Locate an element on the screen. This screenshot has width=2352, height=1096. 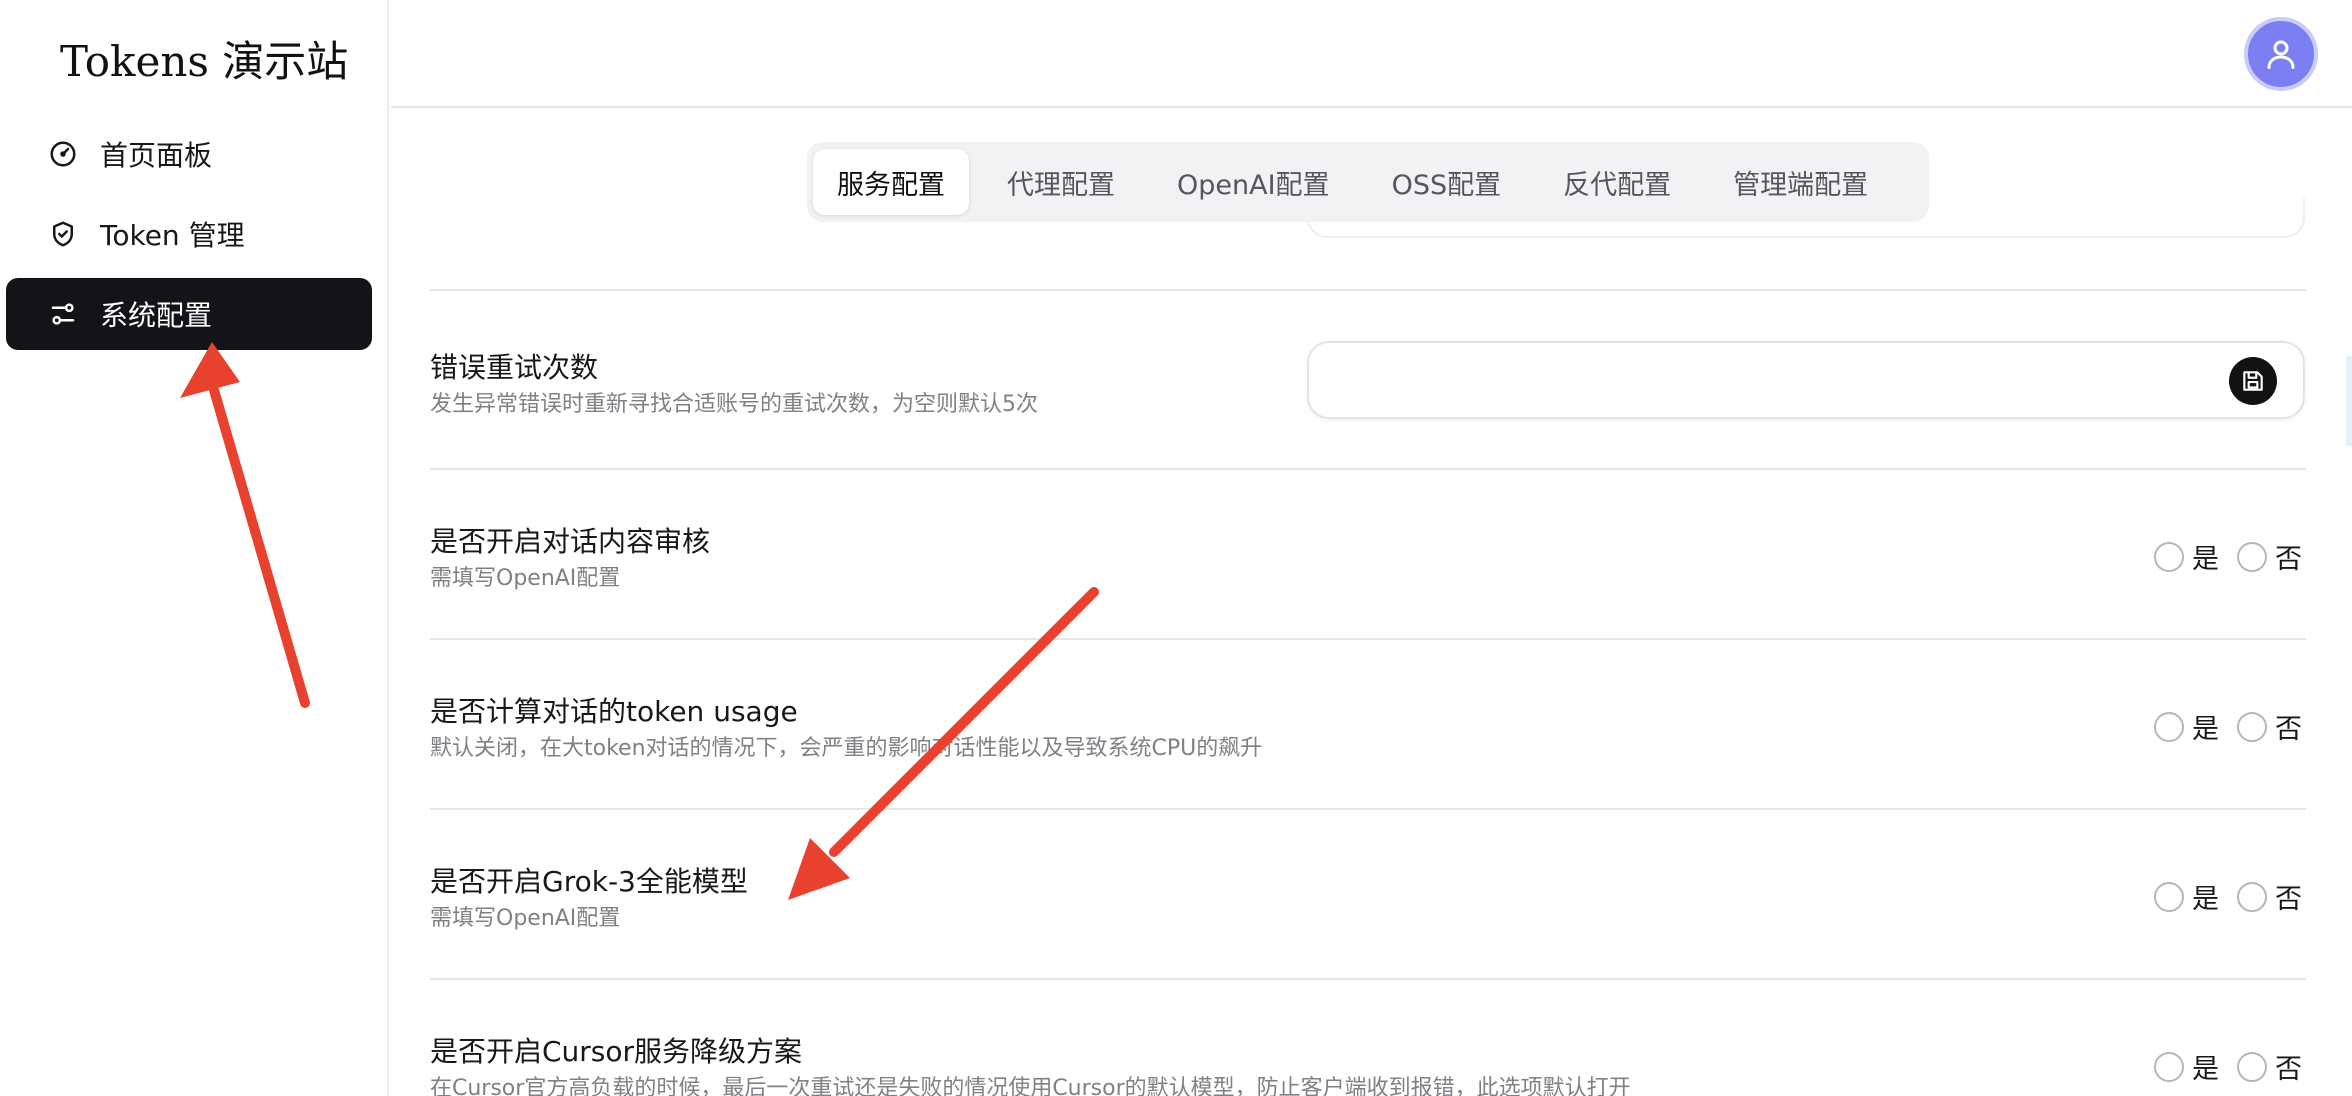
tab-service-config: 服务配置 is located at coordinates (891, 182).